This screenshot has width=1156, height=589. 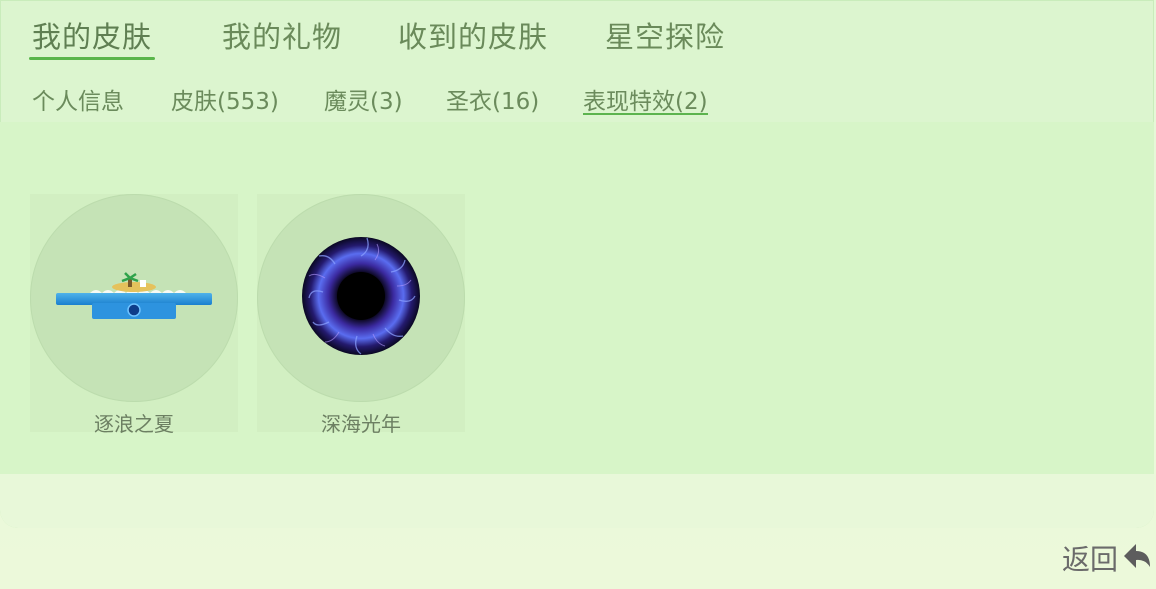 I want to click on return-arrow-icon, so click(x=1137, y=556).